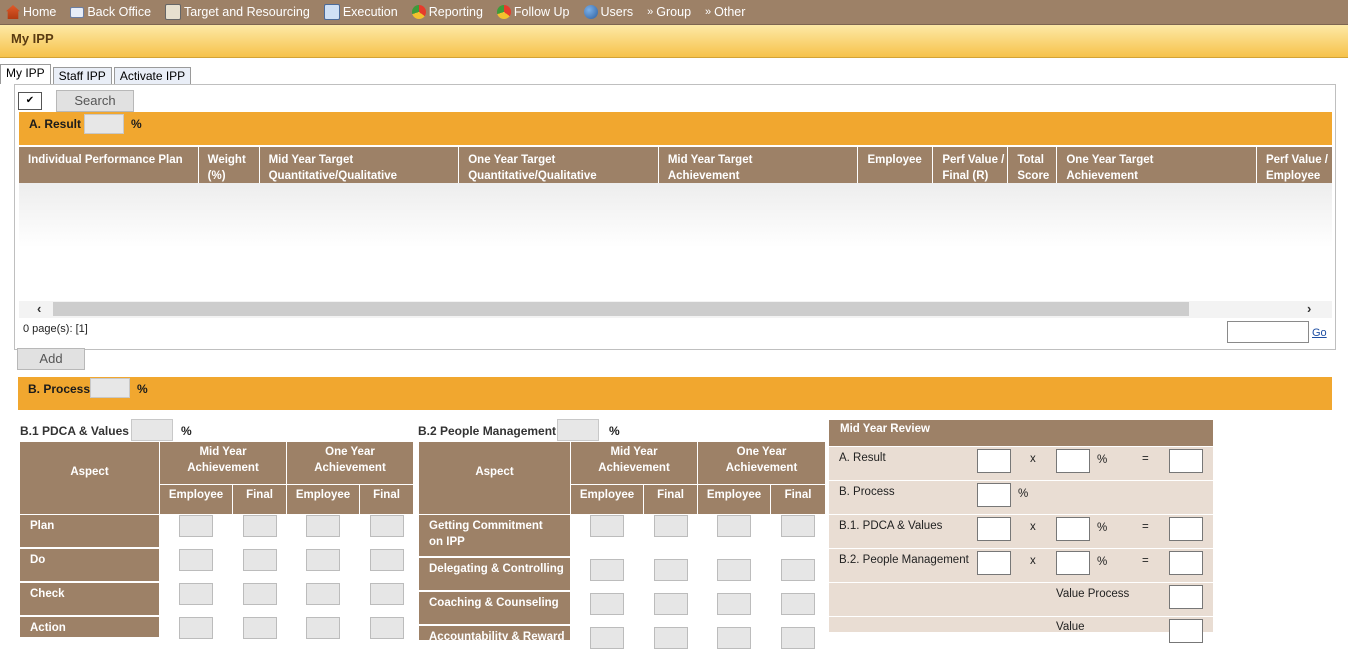 Image resolution: width=1348 pixels, height=649 pixels. Describe the element at coordinates (533, 12) in the screenshot. I see `nav-follow-up: Follow Up` at that location.